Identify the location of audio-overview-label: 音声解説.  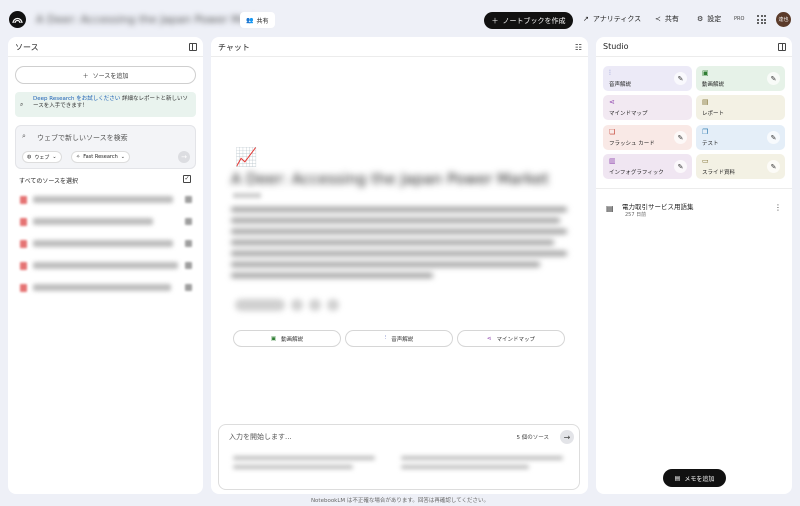
(402, 339).